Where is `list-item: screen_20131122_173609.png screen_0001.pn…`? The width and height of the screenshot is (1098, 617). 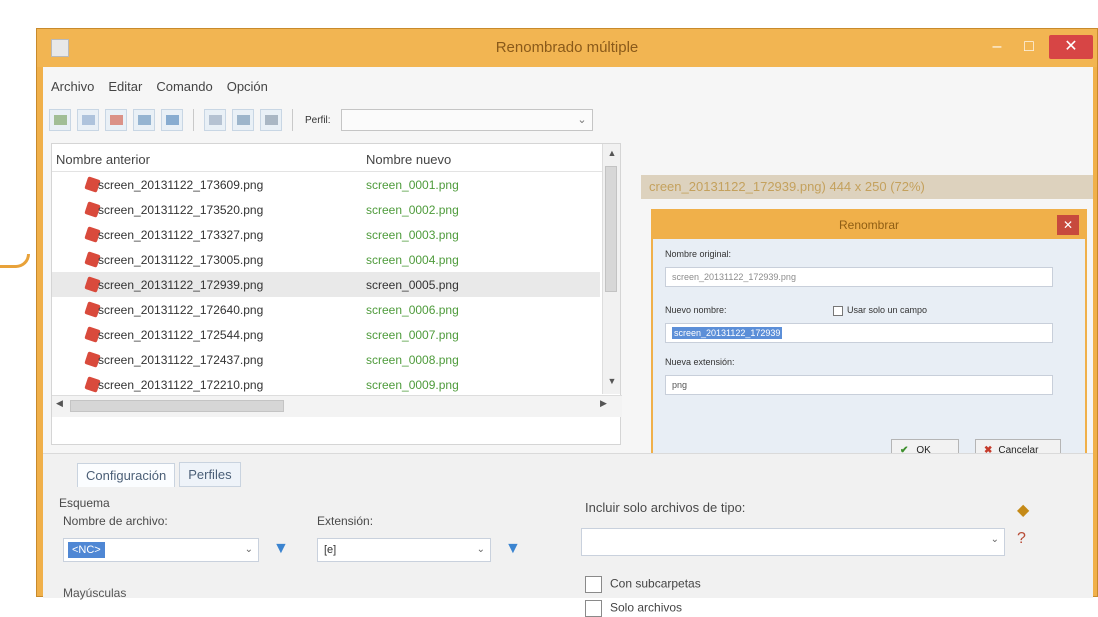 list-item: screen_20131122_173609.png screen_0001.pn… is located at coordinates (326, 184).